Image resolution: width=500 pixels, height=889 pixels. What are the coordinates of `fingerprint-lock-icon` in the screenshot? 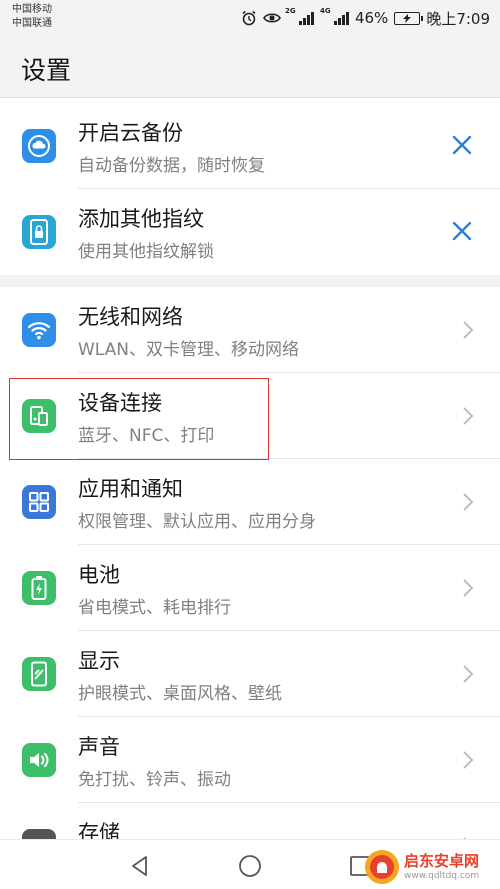 It's located at (39, 232).